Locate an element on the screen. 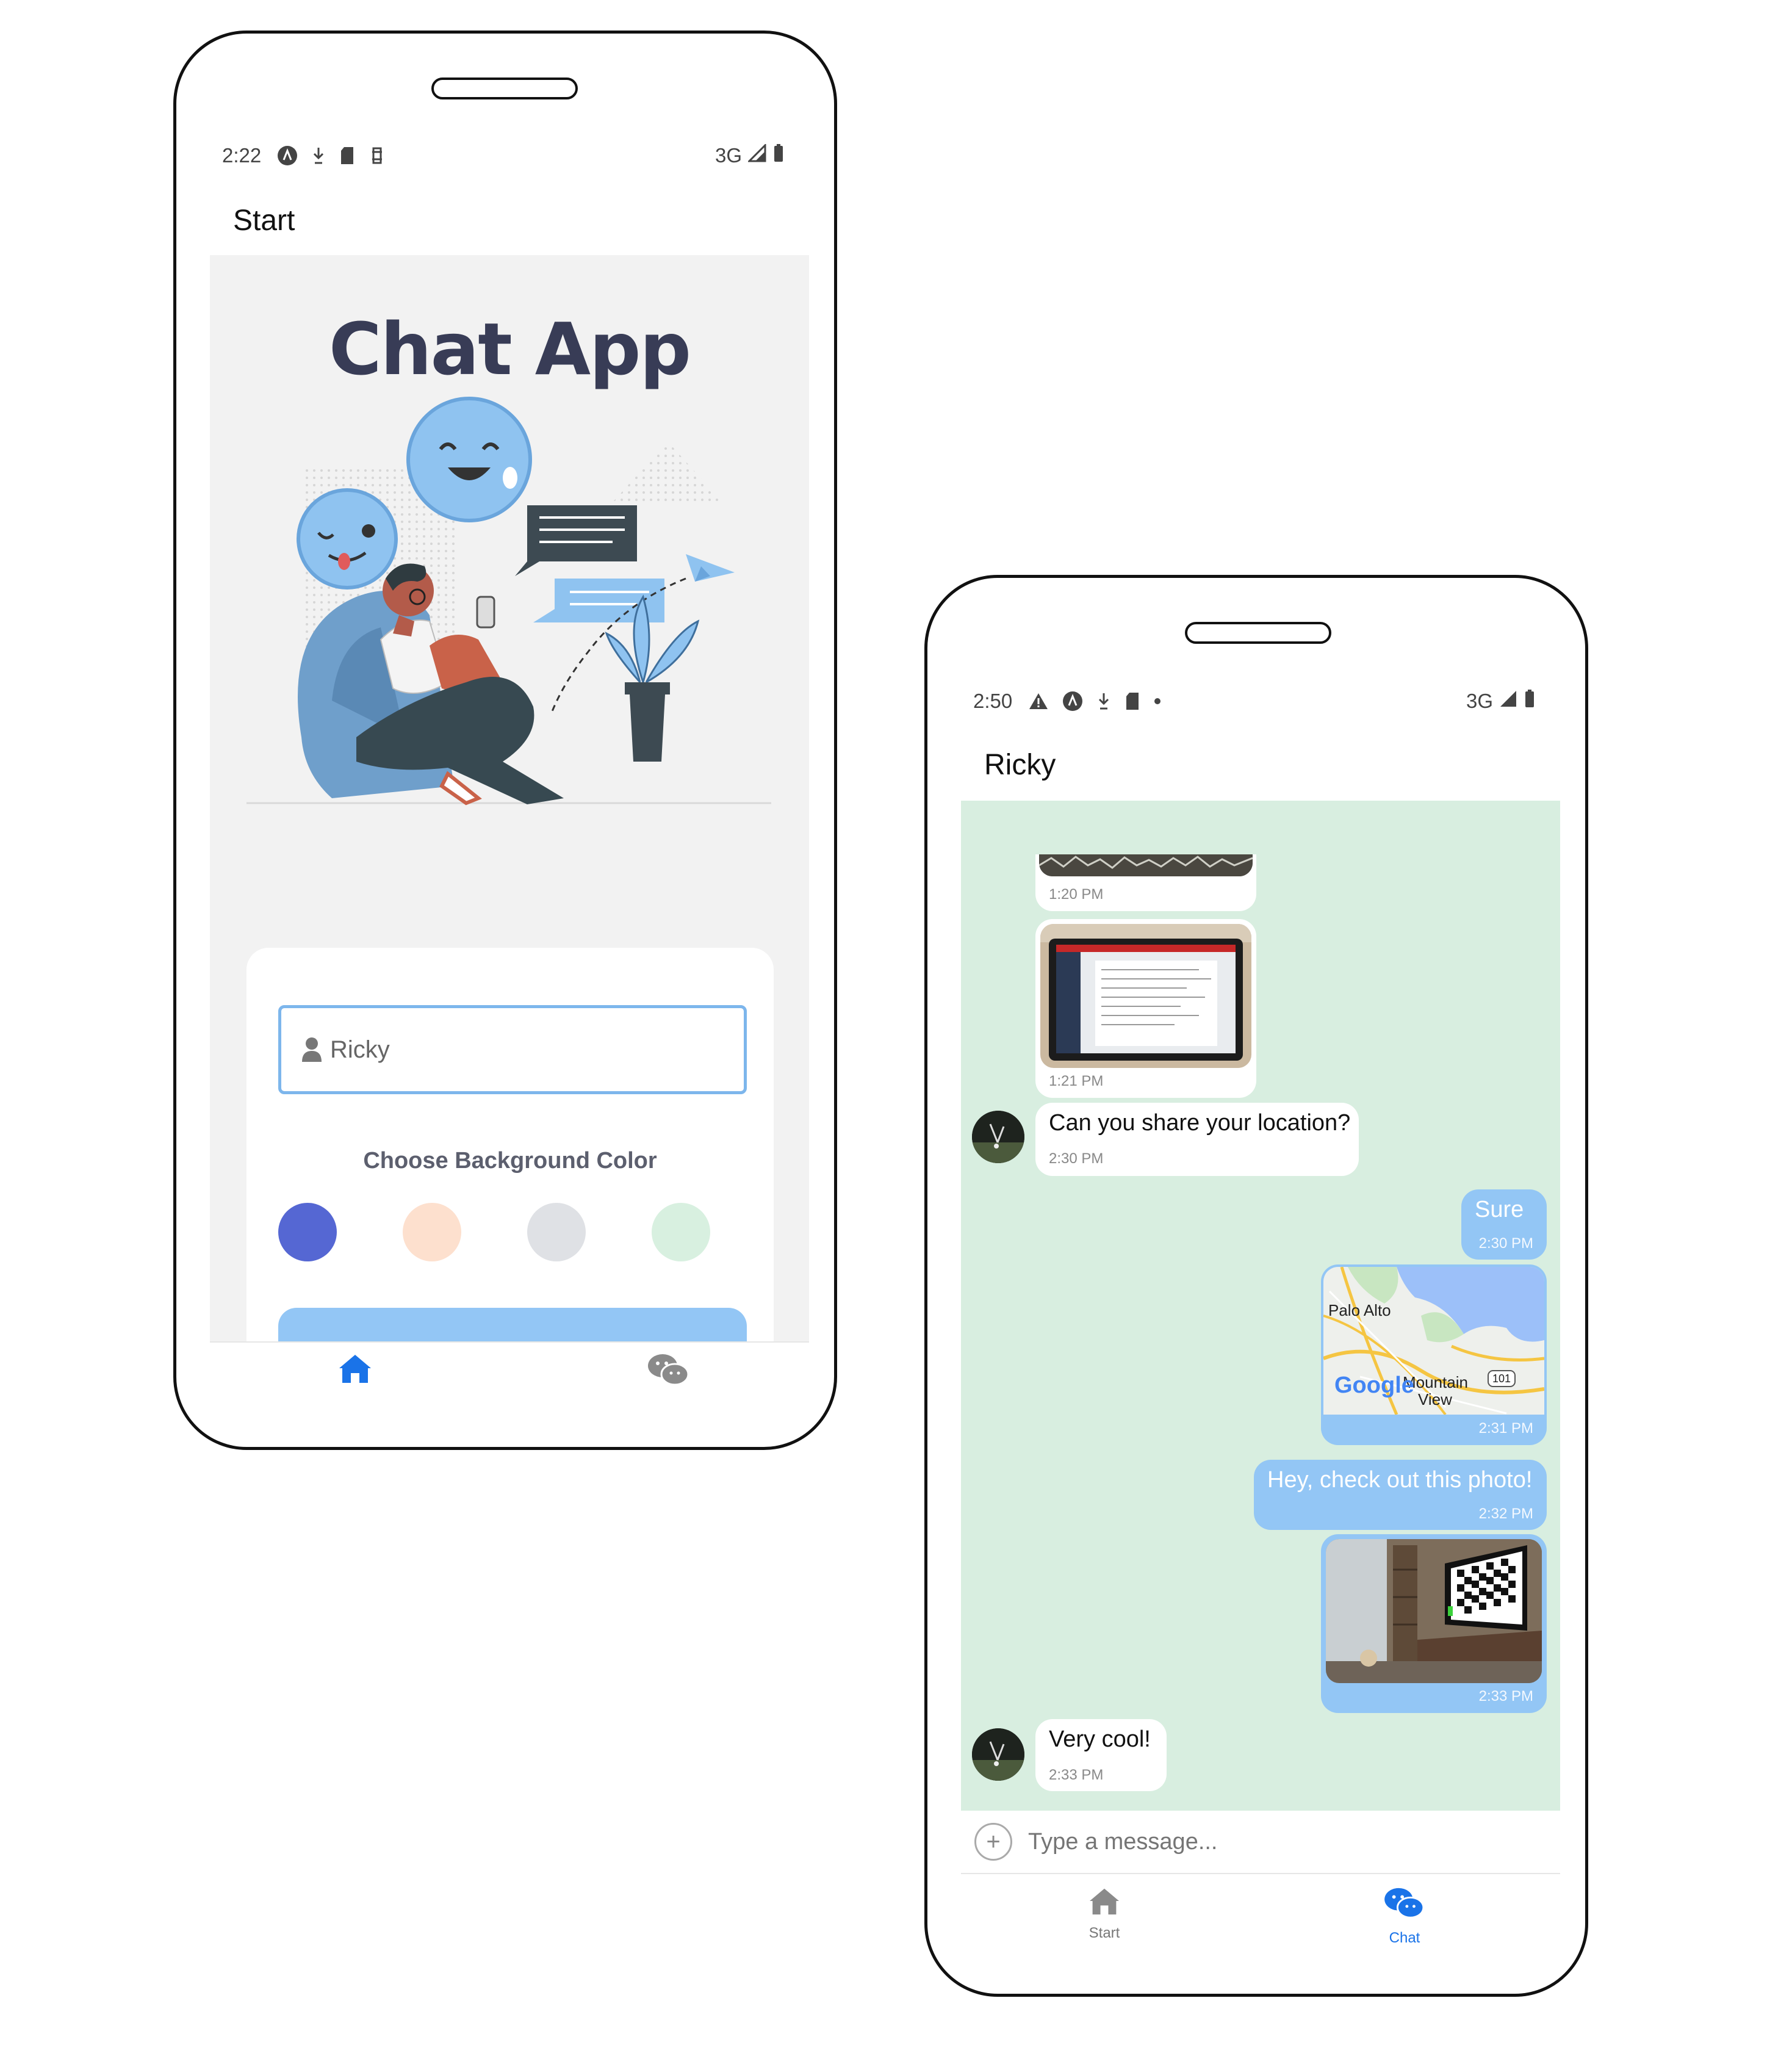  tab-chat: Chat is located at coordinates (1404, 1917).